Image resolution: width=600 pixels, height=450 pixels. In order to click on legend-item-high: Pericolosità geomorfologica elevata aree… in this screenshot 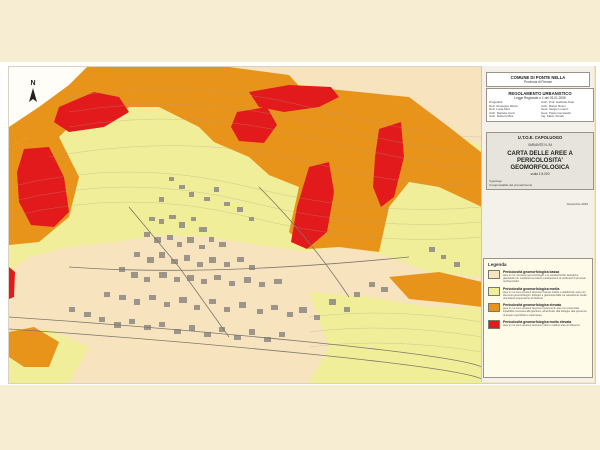, I will do `click(538, 310)`.